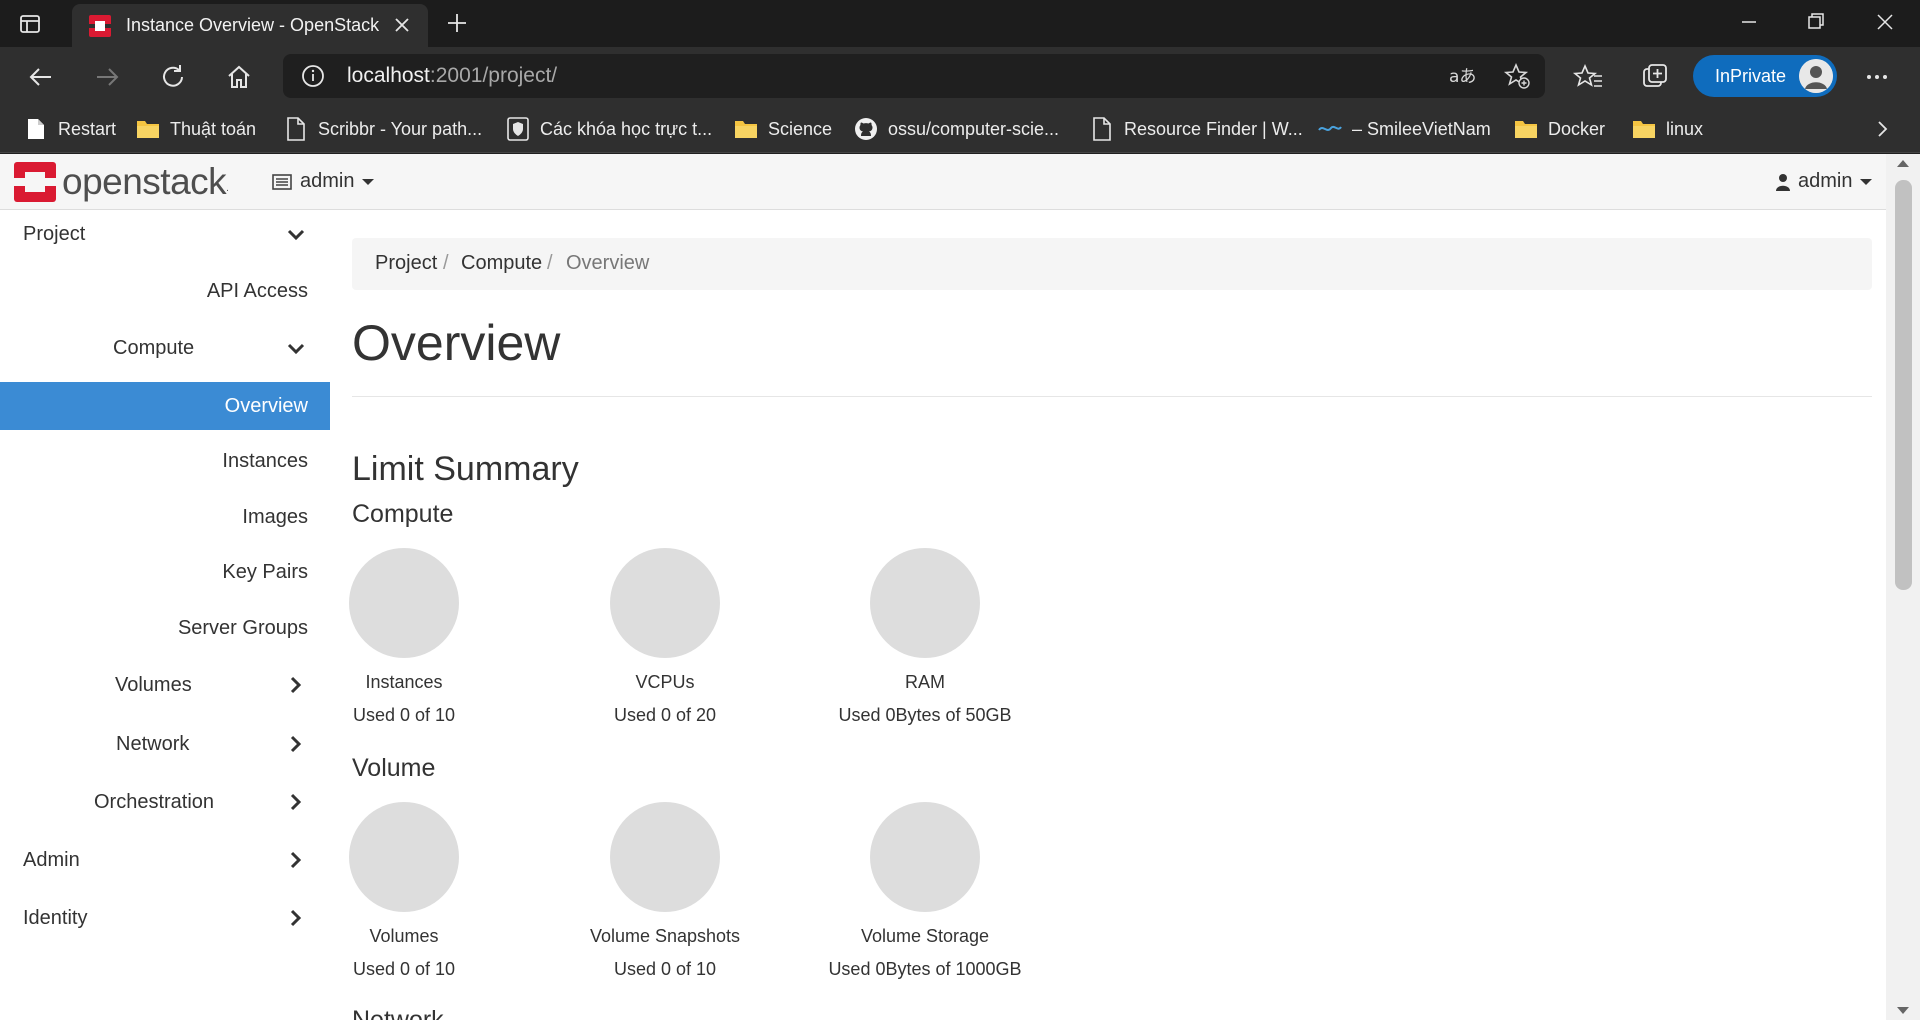  Describe the element at coordinates (165, 291) in the screenshot. I see `sidebar-item-api-access: API Access` at that location.